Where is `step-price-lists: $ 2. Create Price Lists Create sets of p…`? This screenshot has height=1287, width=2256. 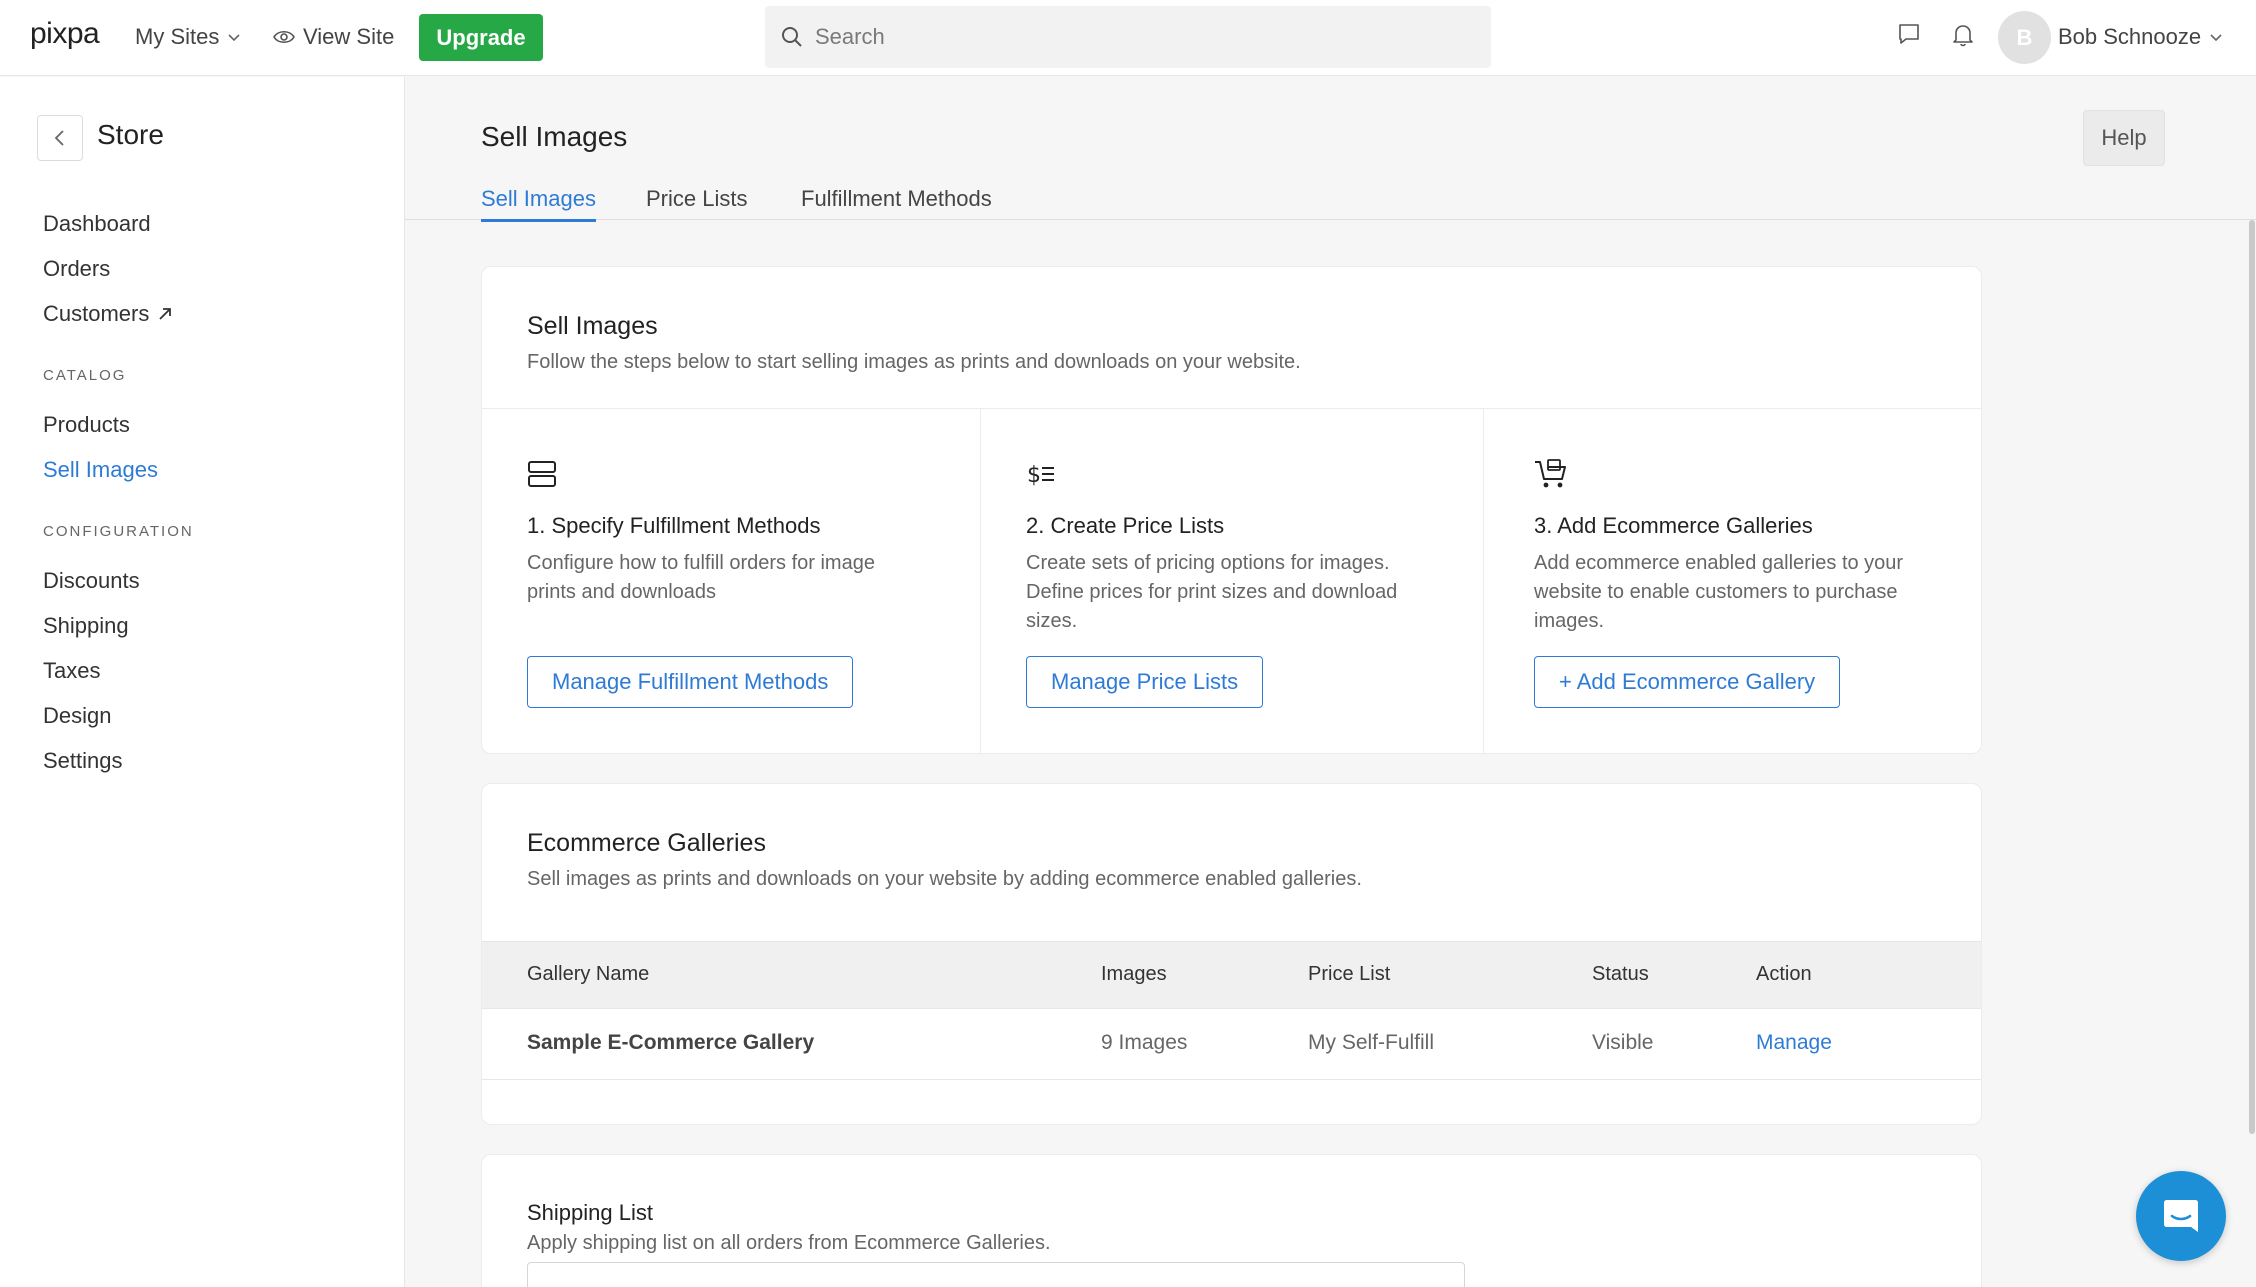
step-price-lists: $ 2. Create Price Lists Create sets of p… is located at coordinates (1231, 581).